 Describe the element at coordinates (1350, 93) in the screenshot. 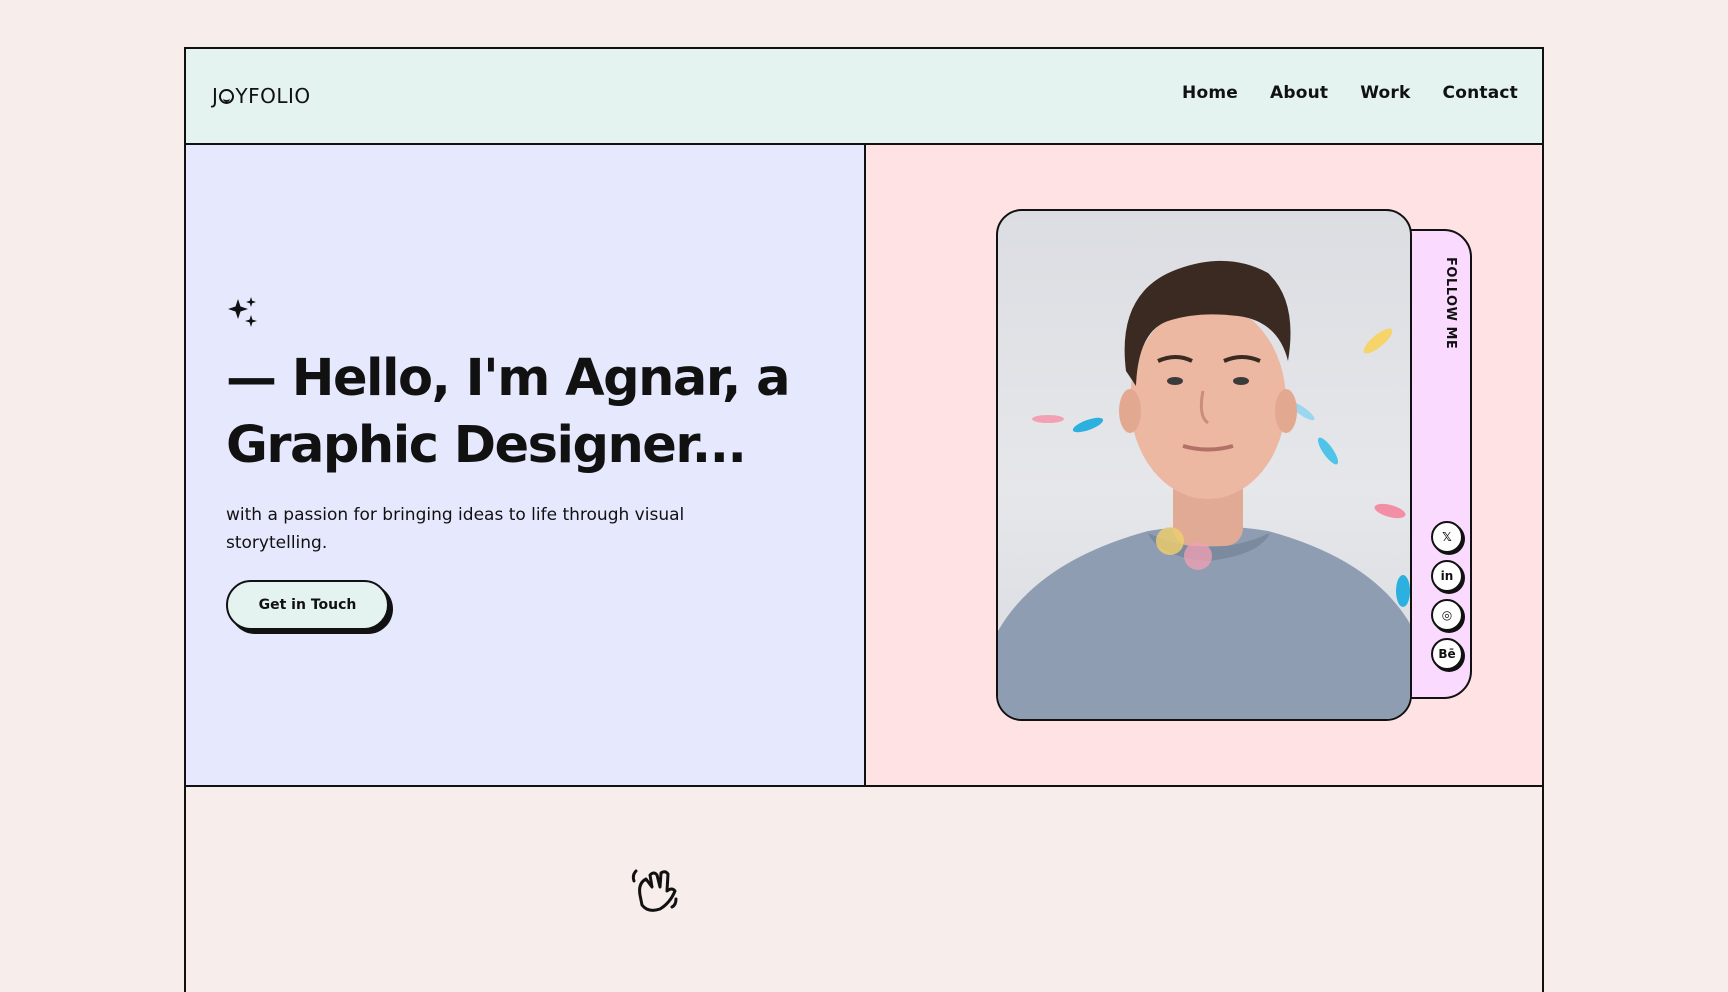

I see `main-nav: Home About Work Contact` at that location.